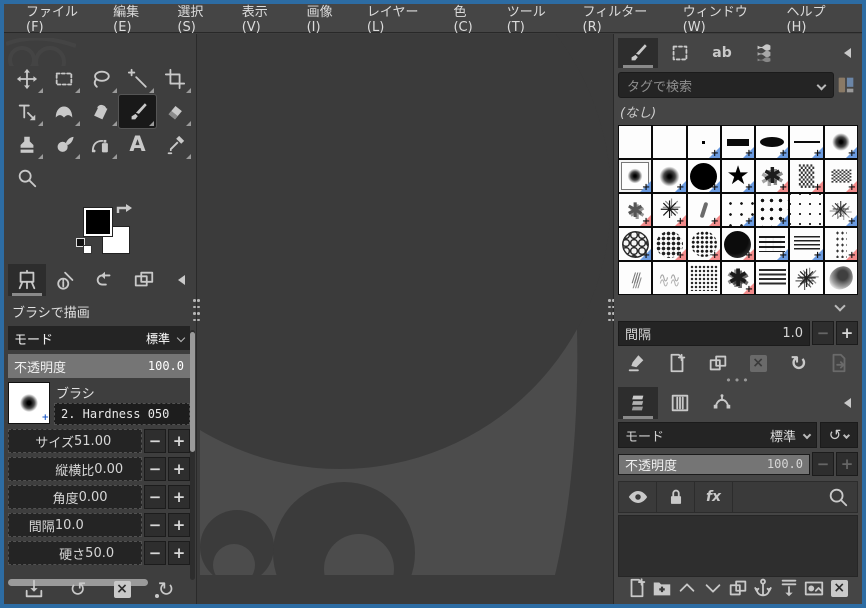 The image size is (866, 608). I want to click on spacing-plus-button: +, so click(179, 525).